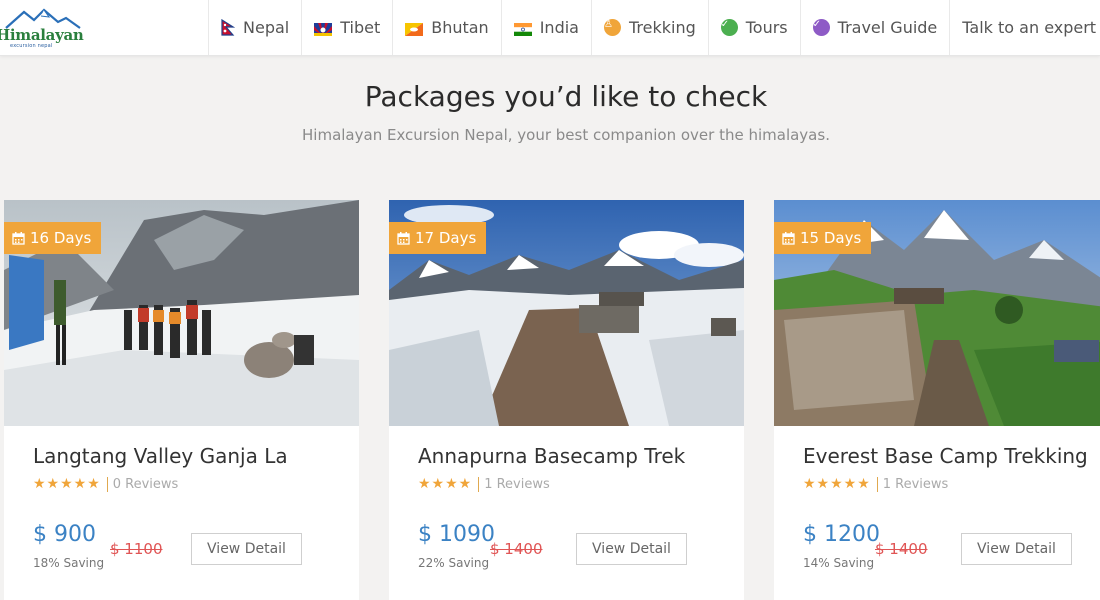 The width and height of the screenshot is (1100, 600). Describe the element at coordinates (522, 28) in the screenshot. I see `india-flag-icon` at that location.